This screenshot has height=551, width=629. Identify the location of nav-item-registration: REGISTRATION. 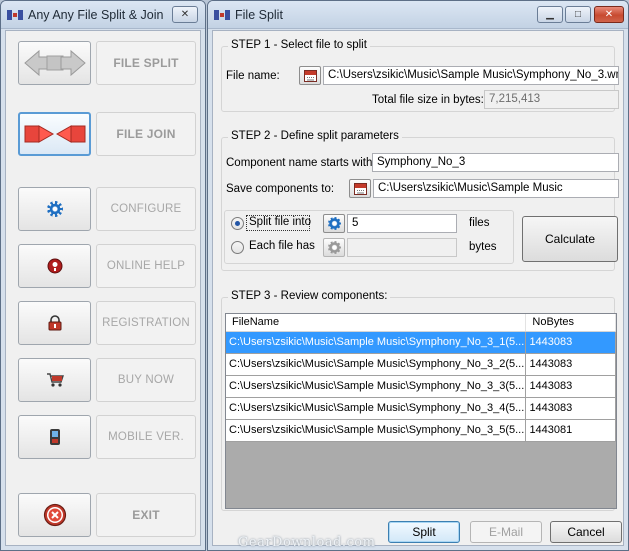
(107, 323).